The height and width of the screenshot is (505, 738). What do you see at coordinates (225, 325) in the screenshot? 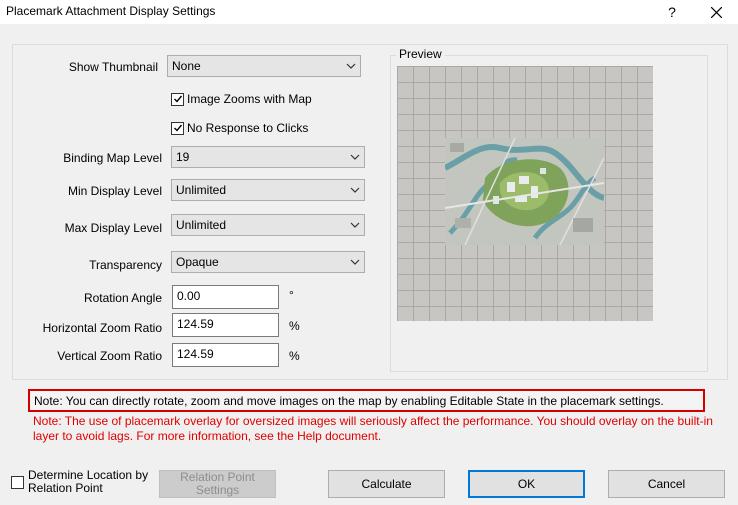
I see `horizontal-zoom-ratio-input: 124.59` at bounding box center [225, 325].